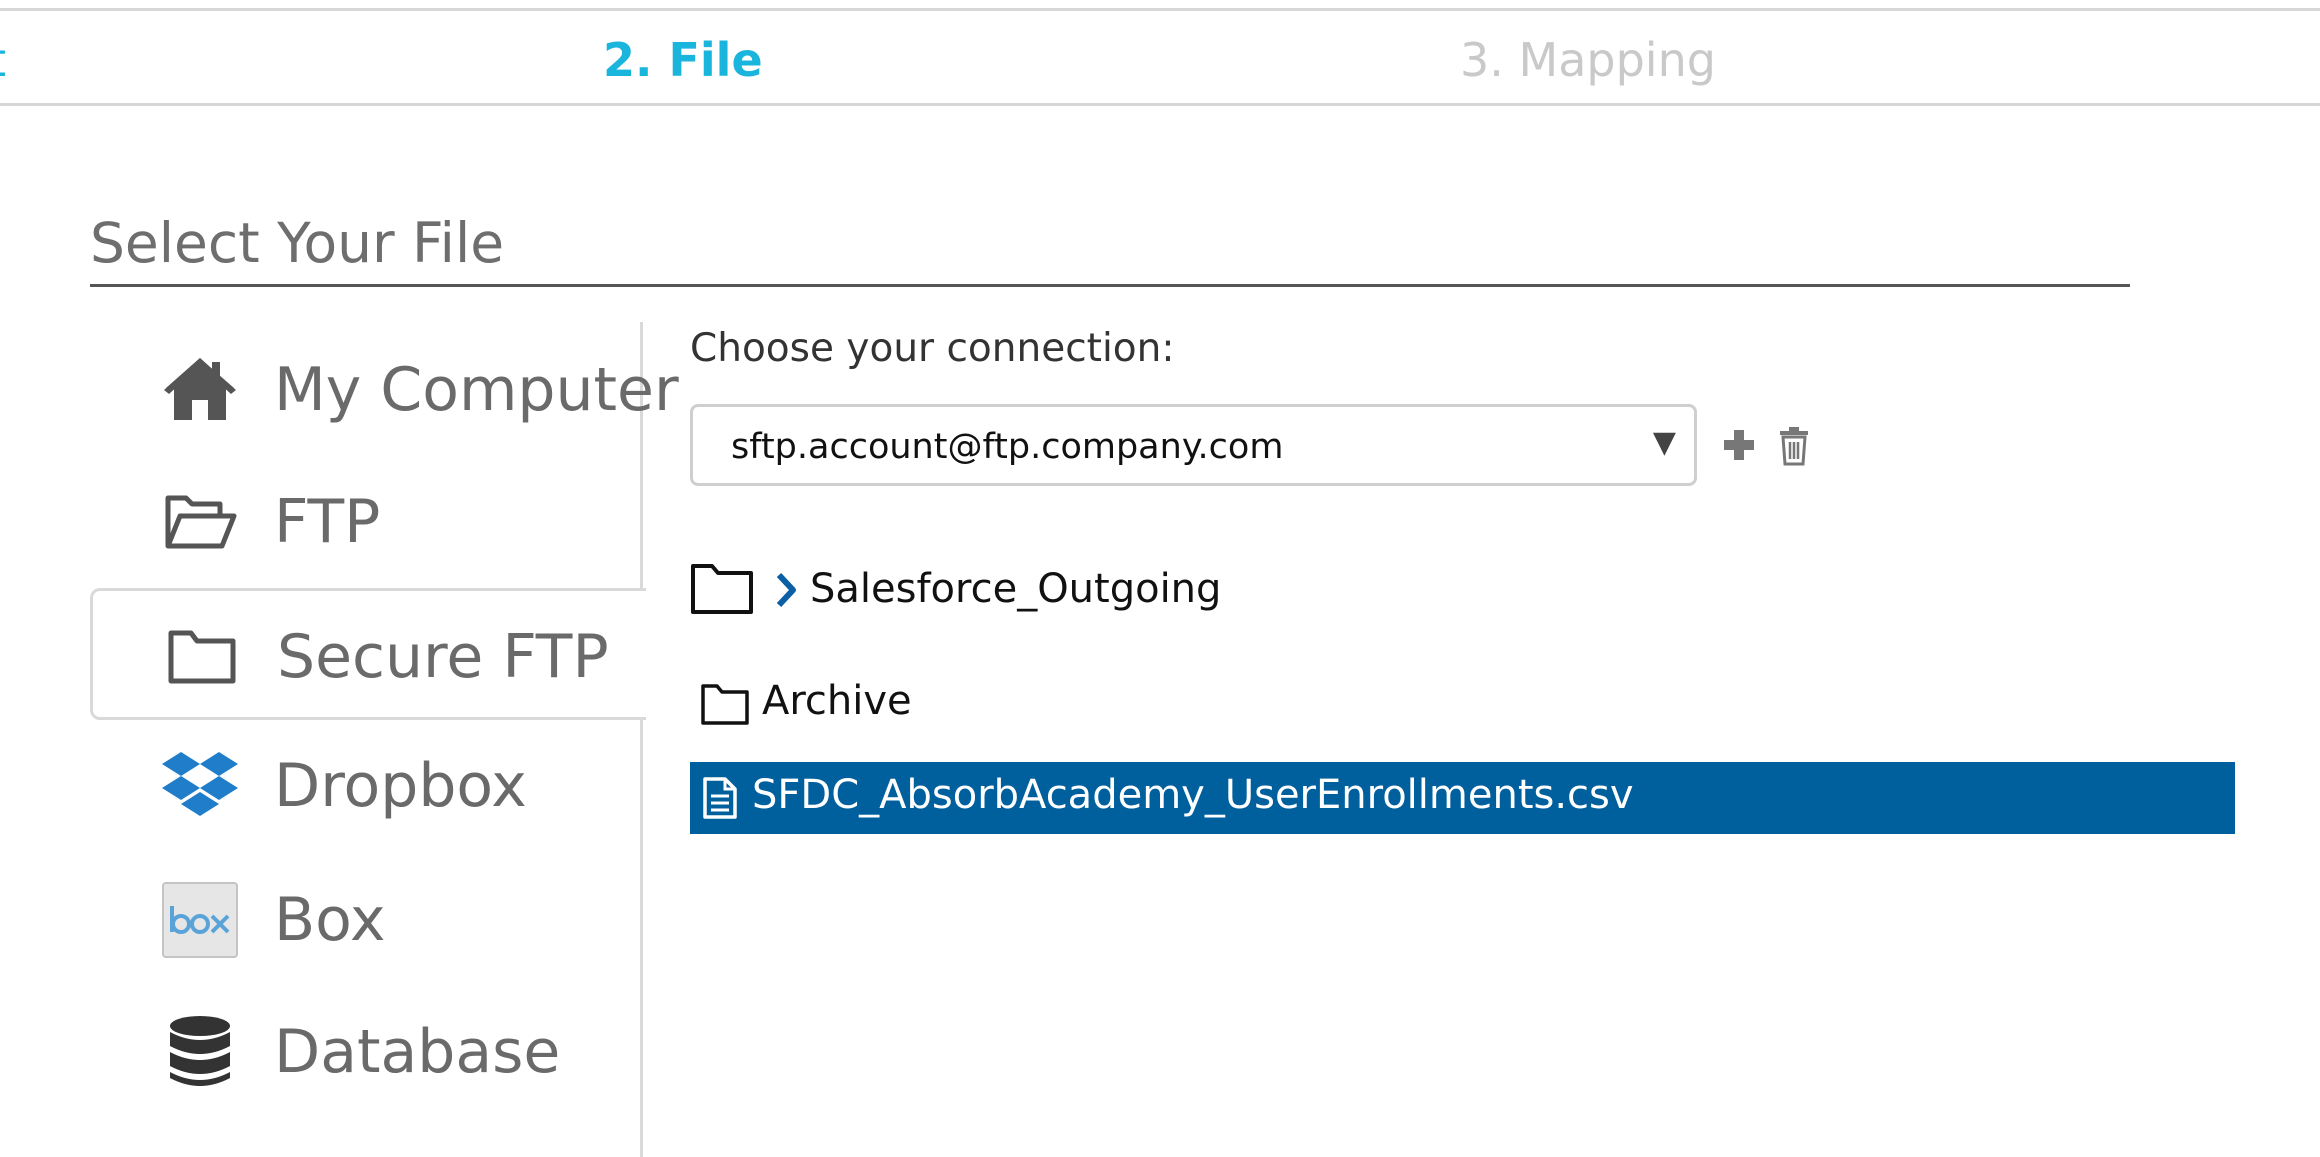 Image resolution: width=2320 pixels, height=1157 pixels. I want to click on source-label-my-computer: My Computer, so click(476, 390).